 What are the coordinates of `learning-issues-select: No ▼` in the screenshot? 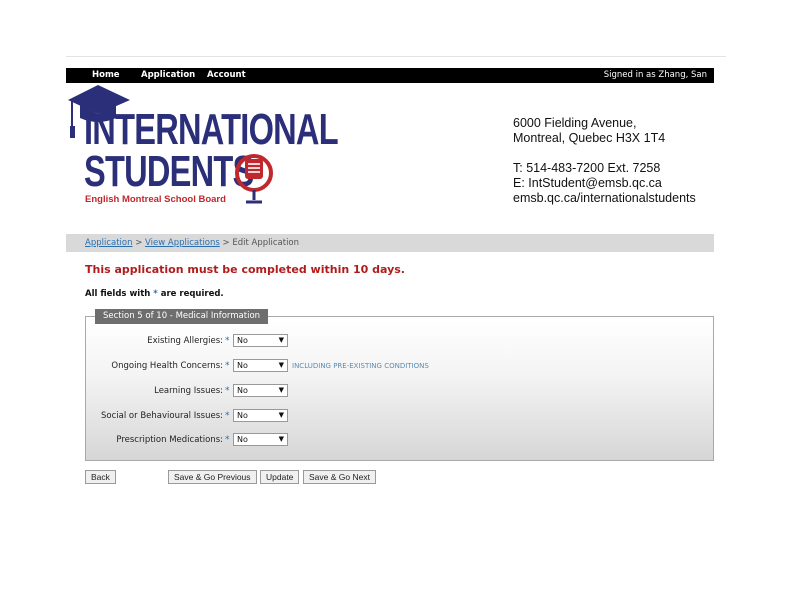 It's located at (260, 390).